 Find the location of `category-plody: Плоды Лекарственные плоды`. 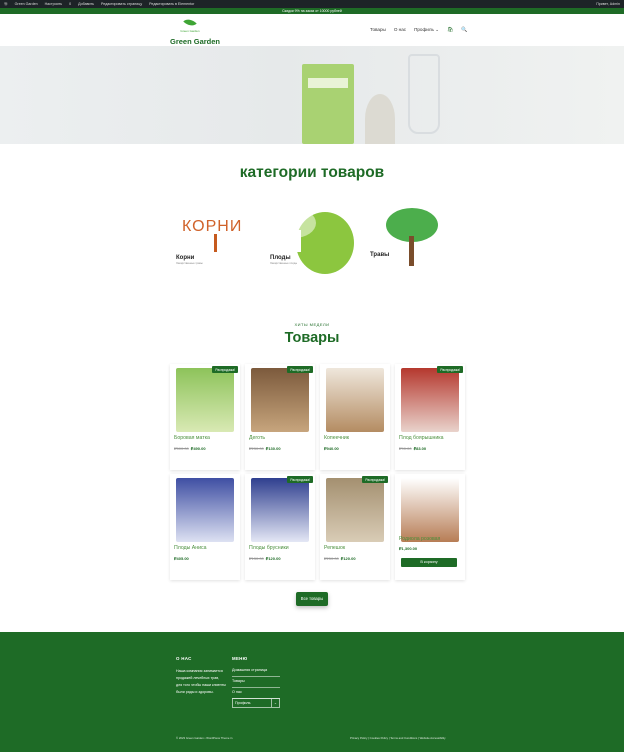

category-plody: Плоды Лекарственные плоды is located at coordinates (312, 239).